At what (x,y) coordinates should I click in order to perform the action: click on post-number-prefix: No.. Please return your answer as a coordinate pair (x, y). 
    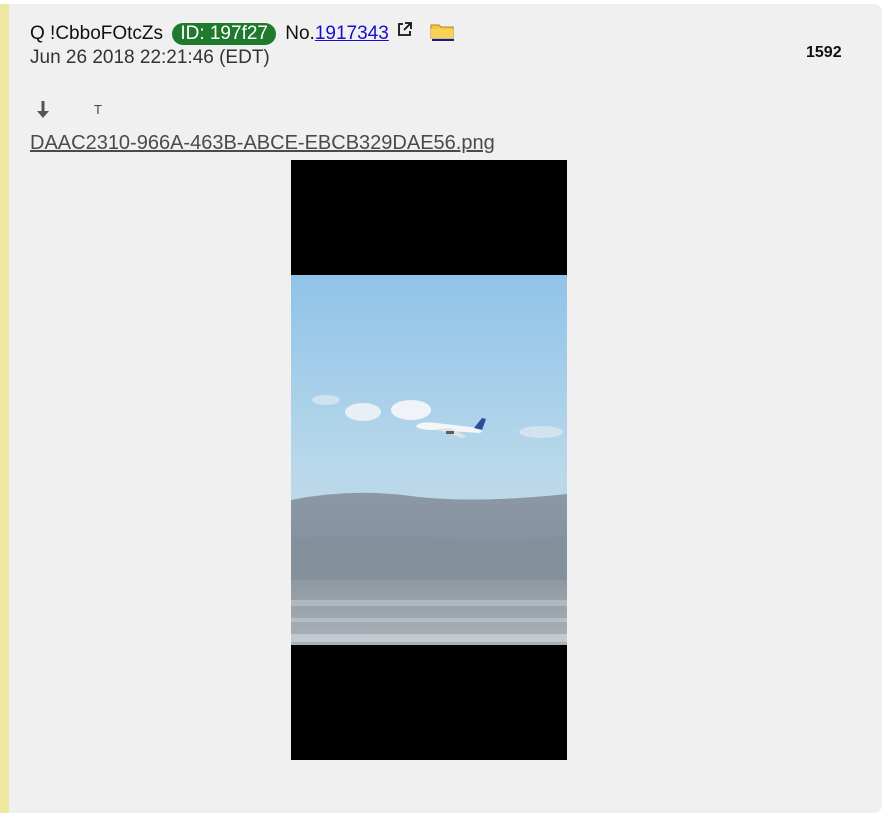
    Looking at the image, I should click on (300, 33).